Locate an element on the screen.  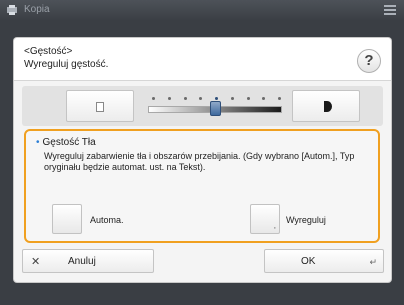
density-slider is located at coordinates (215, 108).